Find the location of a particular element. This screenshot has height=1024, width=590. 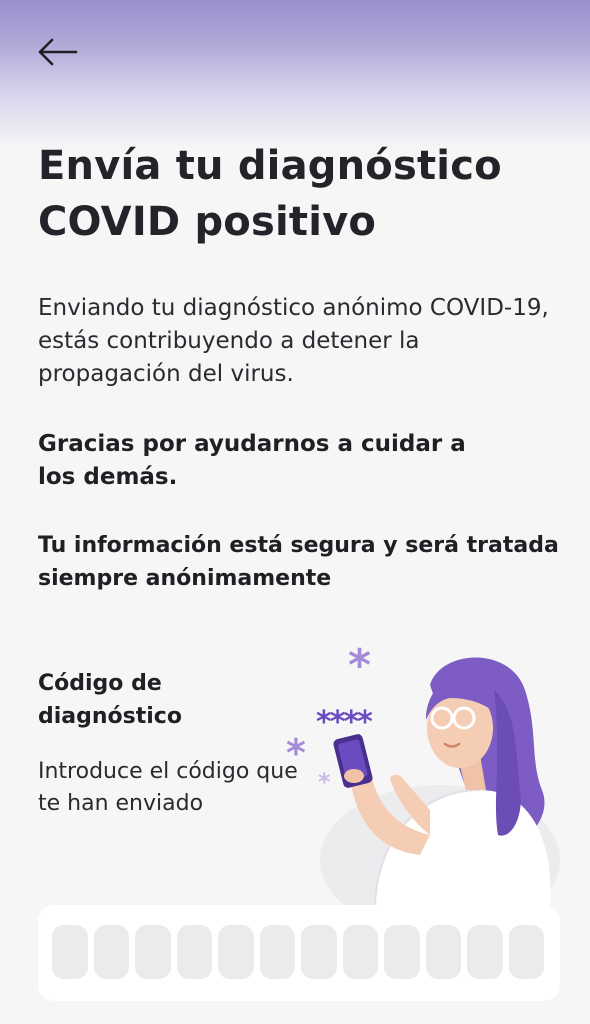

back-button is located at coordinates (58, 52).